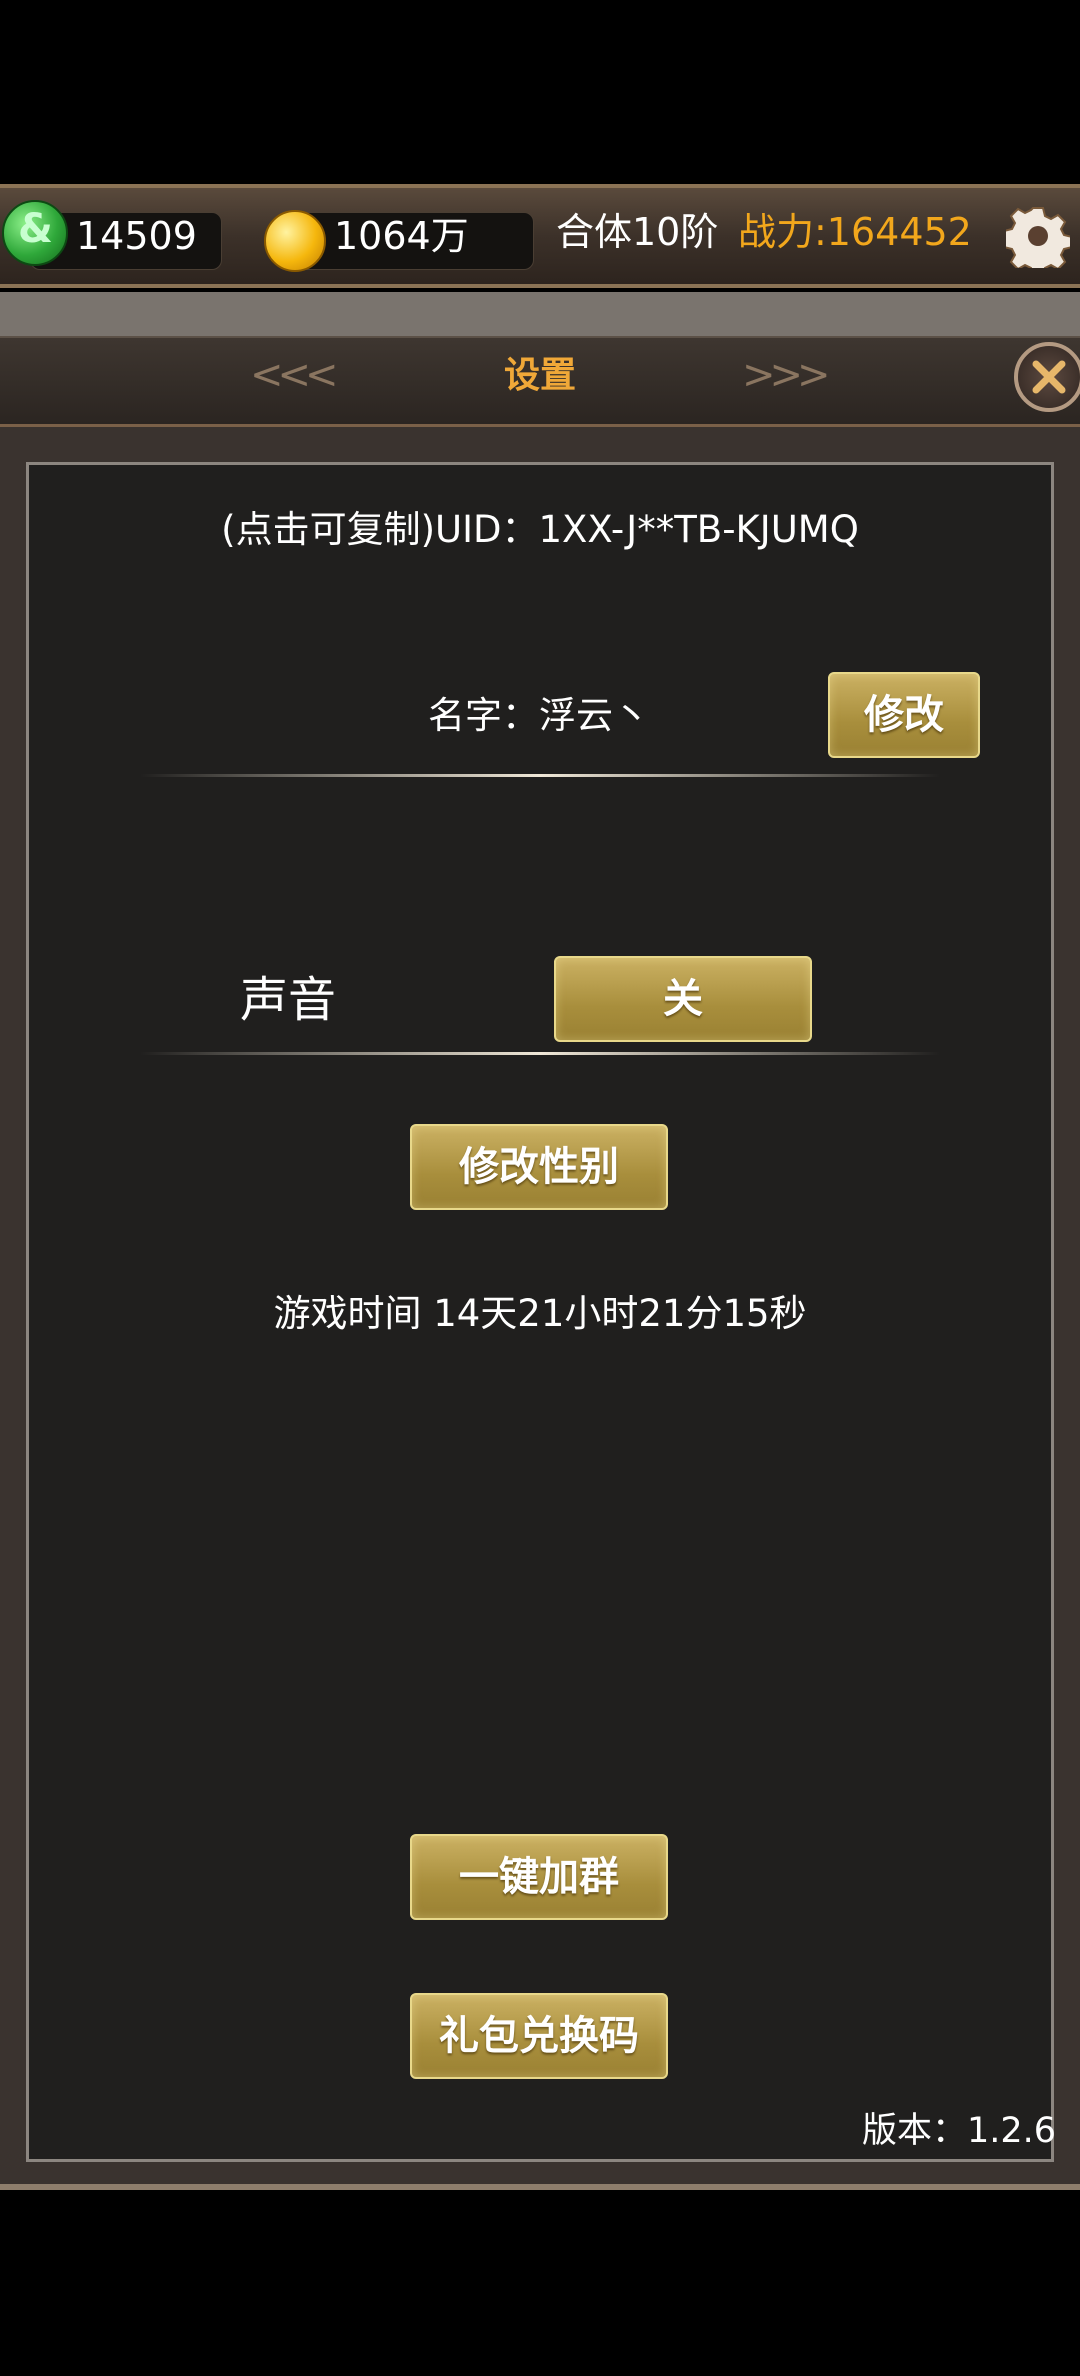 The height and width of the screenshot is (2376, 1080). What do you see at coordinates (539, 375) in the screenshot?
I see `panel-title: 设置` at bounding box center [539, 375].